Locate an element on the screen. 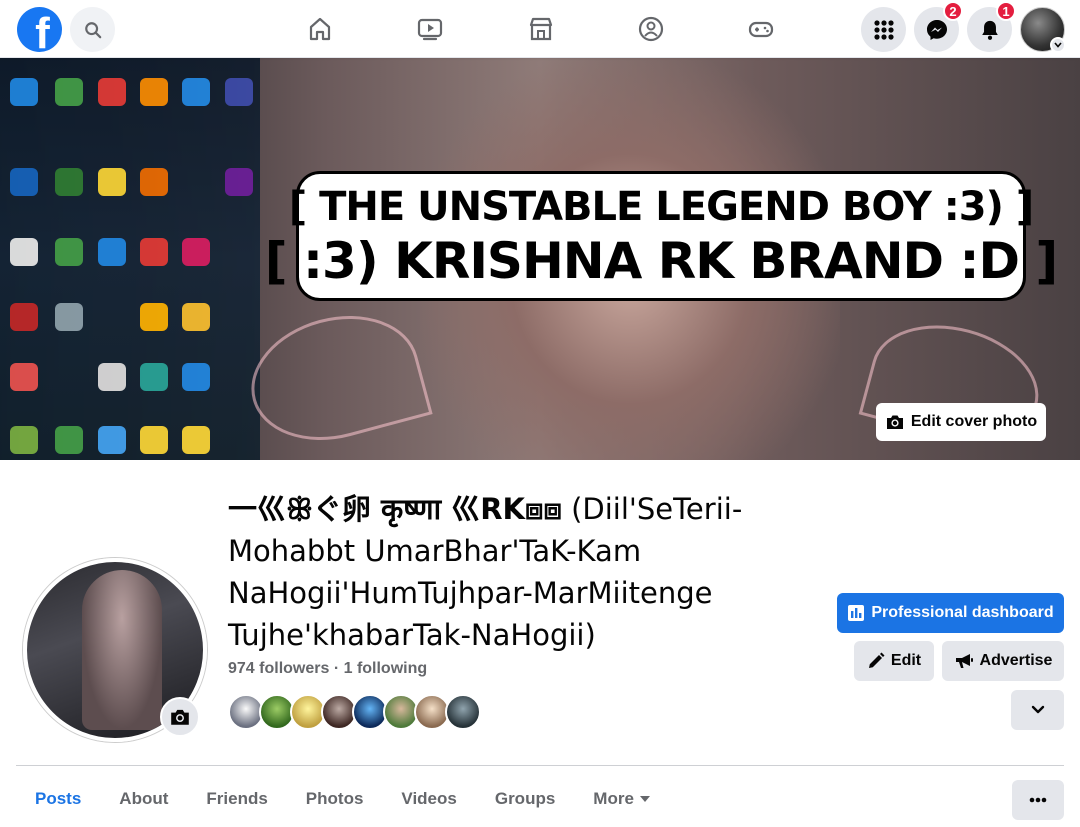  tab-posts-label: Posts is located at coordinates (58, 798).